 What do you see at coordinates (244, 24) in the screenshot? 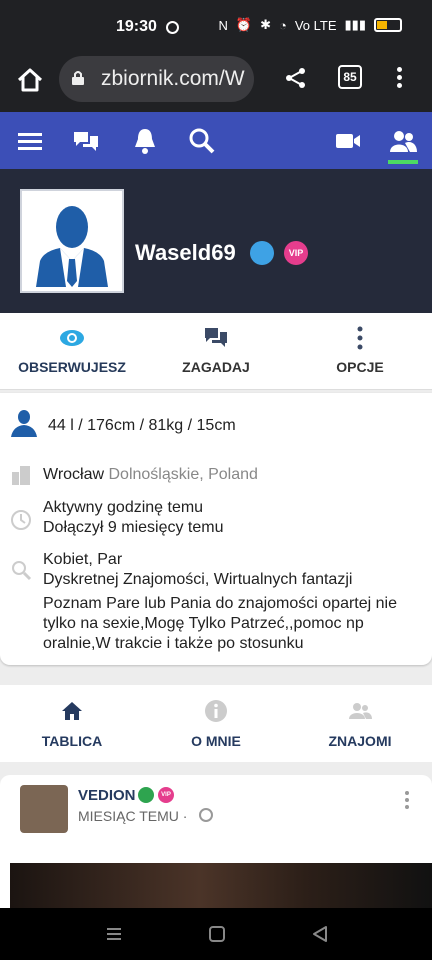
I see `alarm-icon: ⏰` at bounding box center [244, 24].